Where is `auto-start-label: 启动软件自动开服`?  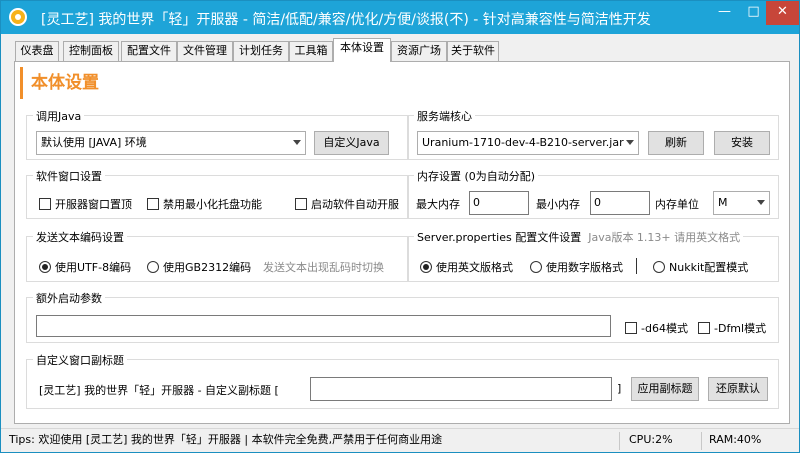 auto-start-label: 启动软件自动开服 is located at coordinates (355, 204).